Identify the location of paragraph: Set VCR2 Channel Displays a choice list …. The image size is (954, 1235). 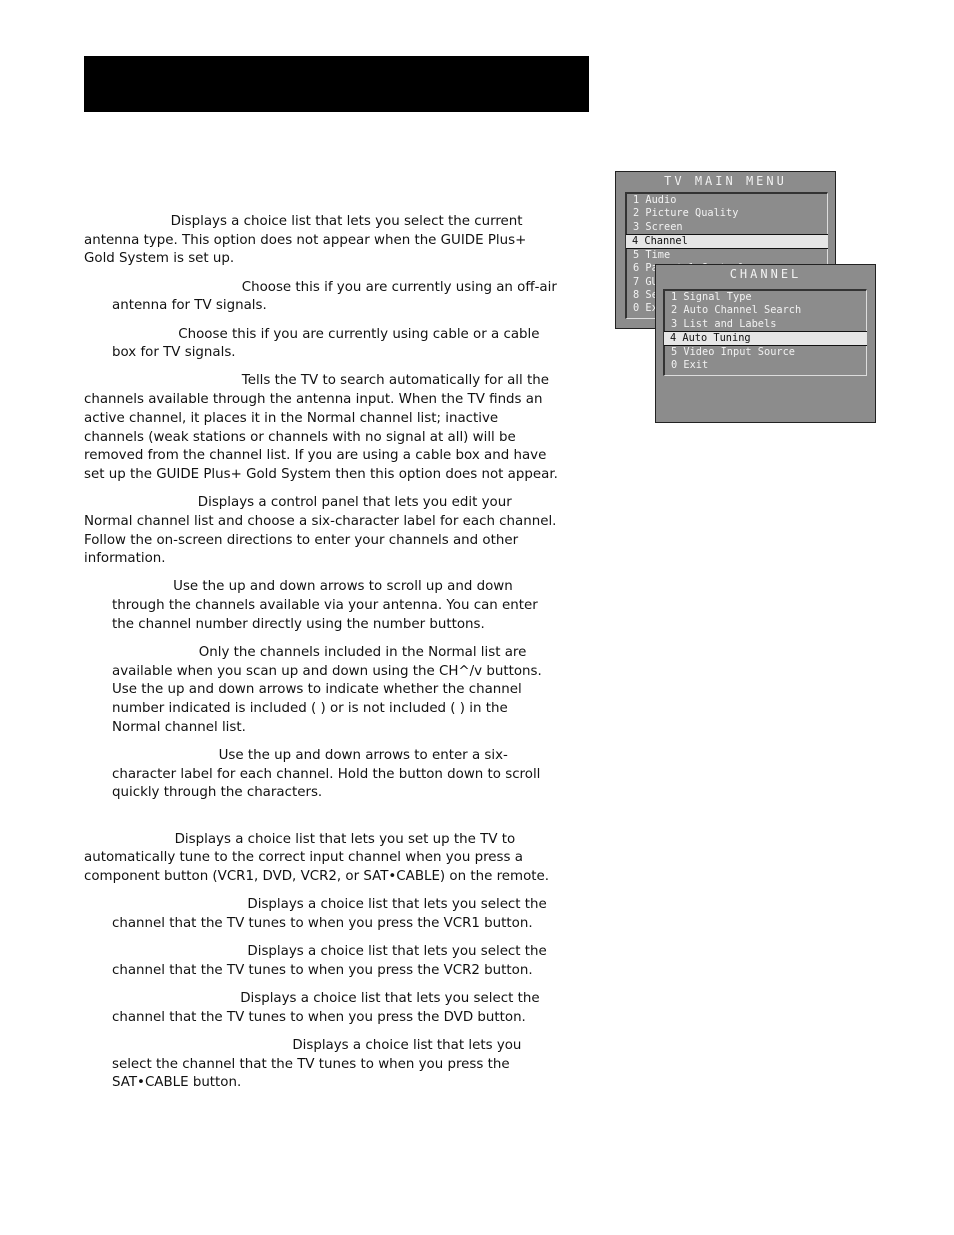
(321, 961).